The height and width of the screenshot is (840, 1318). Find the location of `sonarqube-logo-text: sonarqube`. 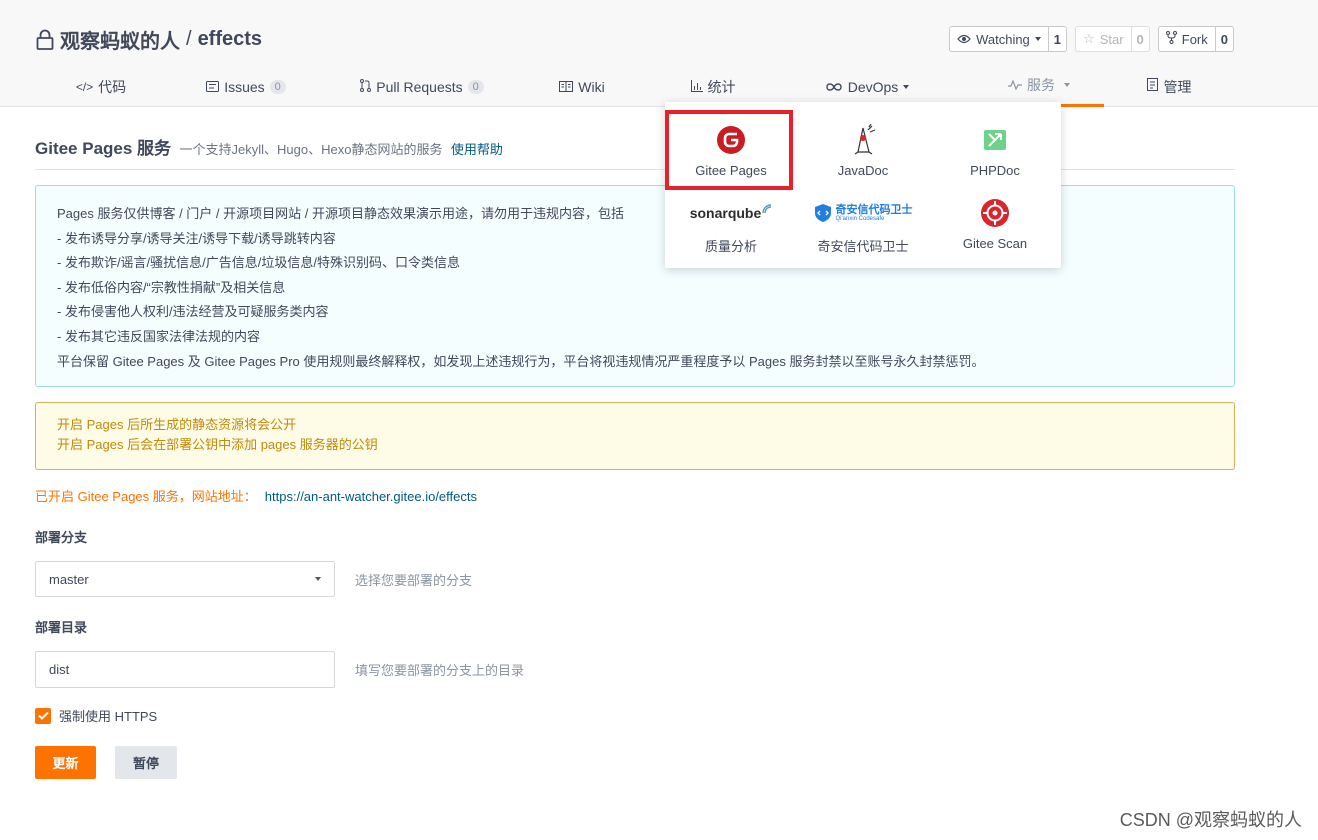

sonarqube-logo-text: sonarqube is located at coordinates (725, 213).